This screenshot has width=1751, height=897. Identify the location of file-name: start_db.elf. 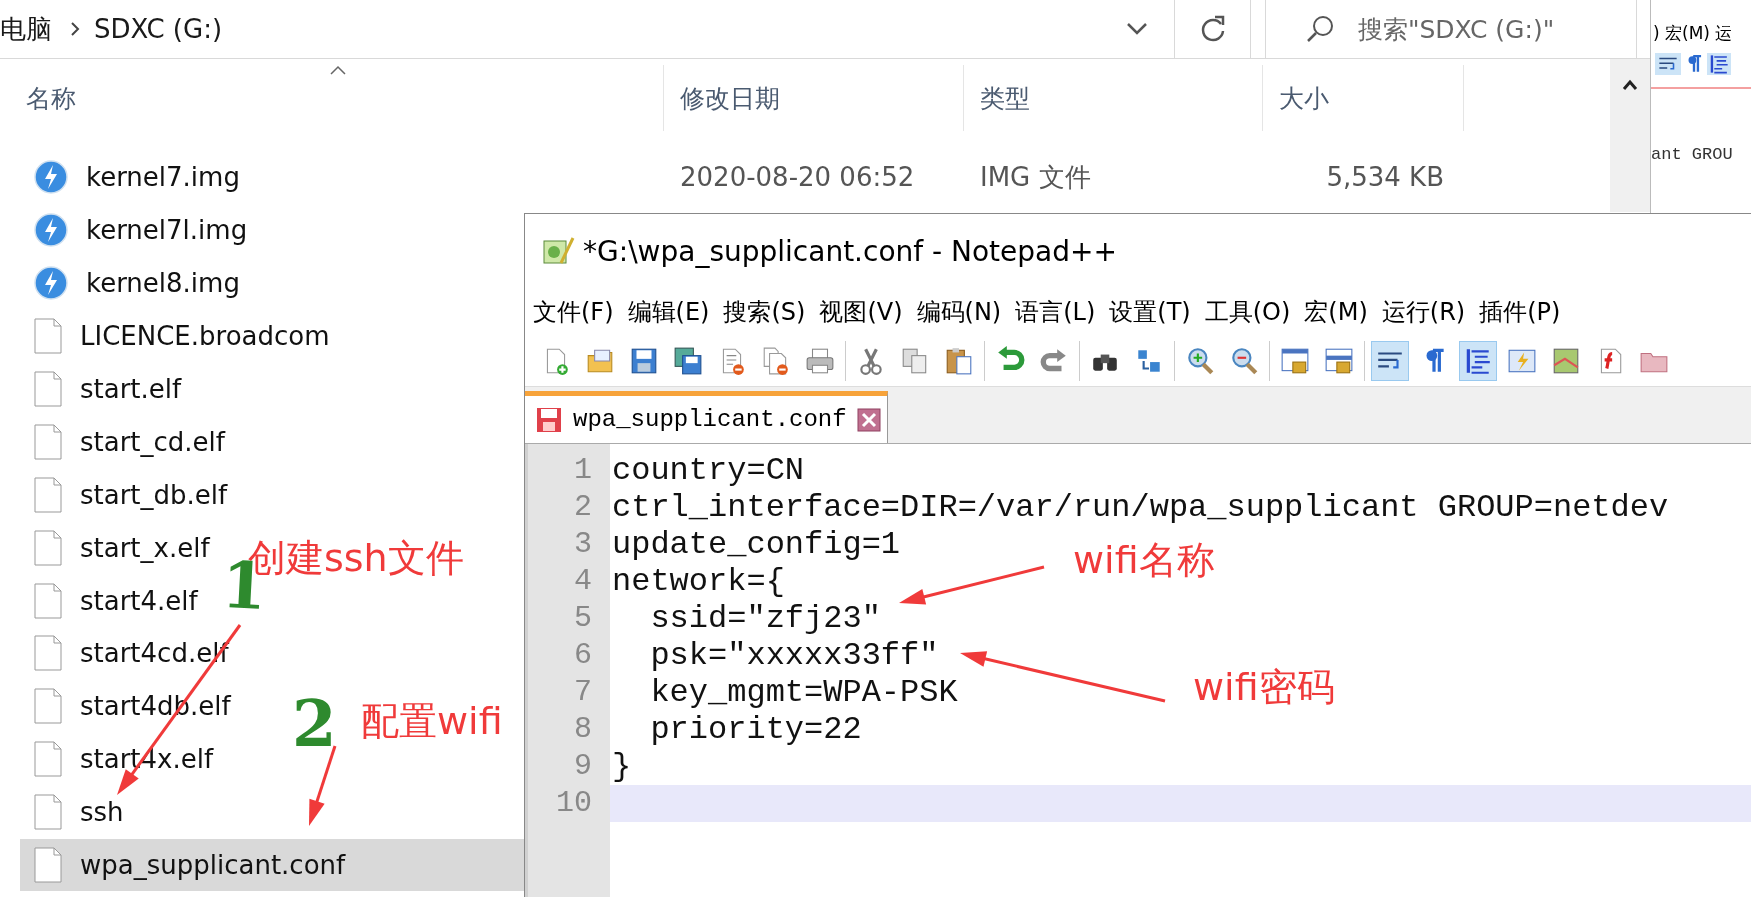
(154, 494).